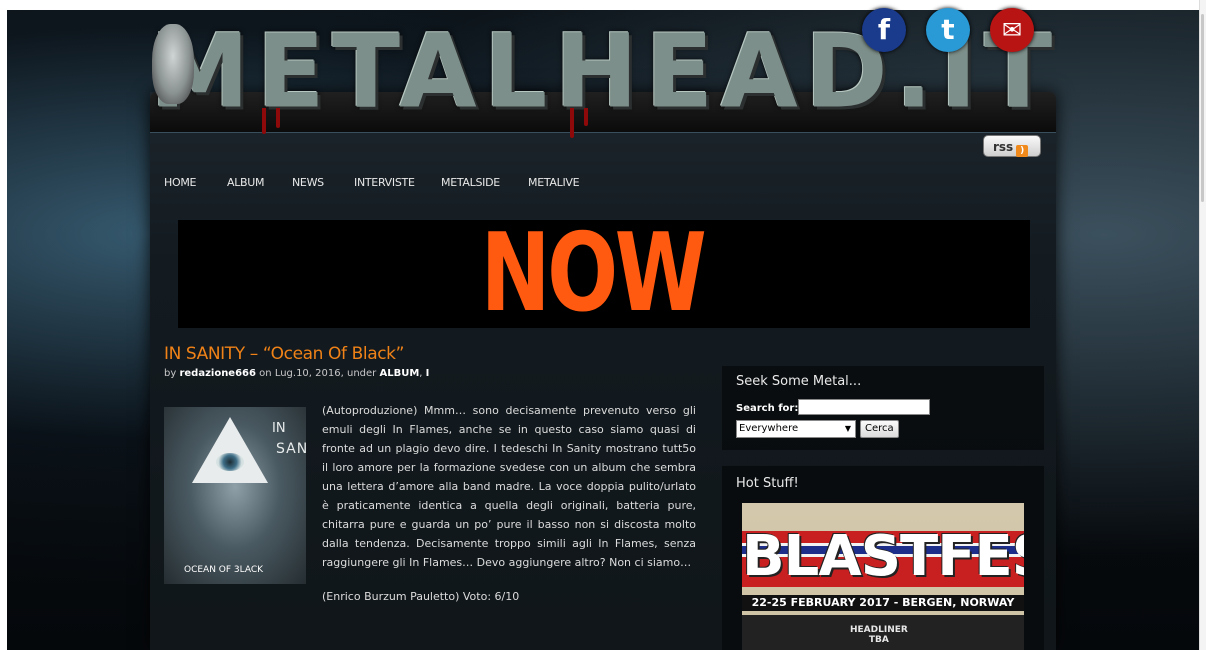 The height and width of the screenshot is (650, 1206). Describe the element at coordinates (308, 182) in the screenshot. I see `nav-item-news: NEWS` at that location.